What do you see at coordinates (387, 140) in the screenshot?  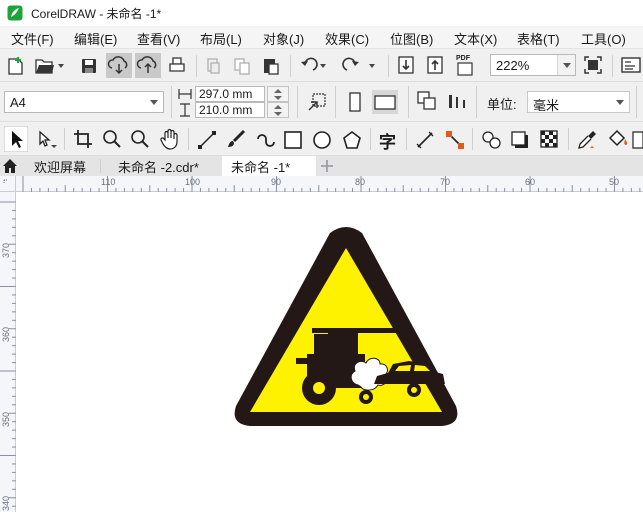 I see `text-tool-icon: 字` at bounding box center [387, 140].